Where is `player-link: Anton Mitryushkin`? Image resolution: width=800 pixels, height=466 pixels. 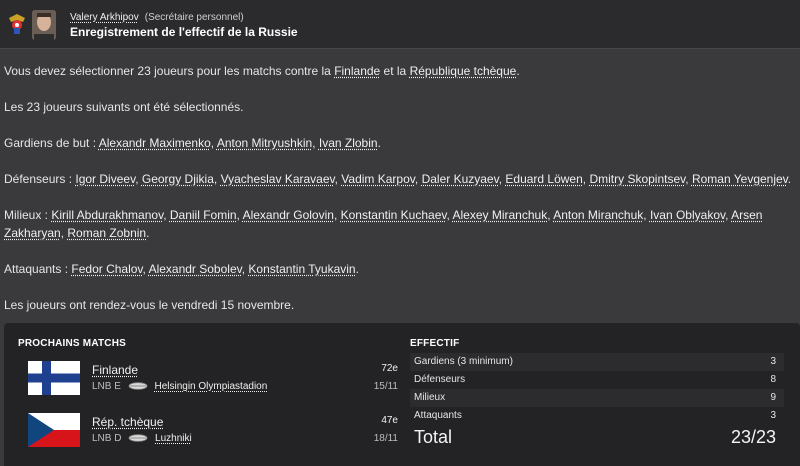
player-link: Anton Mitryushkin is located at coordinates (264, 143).